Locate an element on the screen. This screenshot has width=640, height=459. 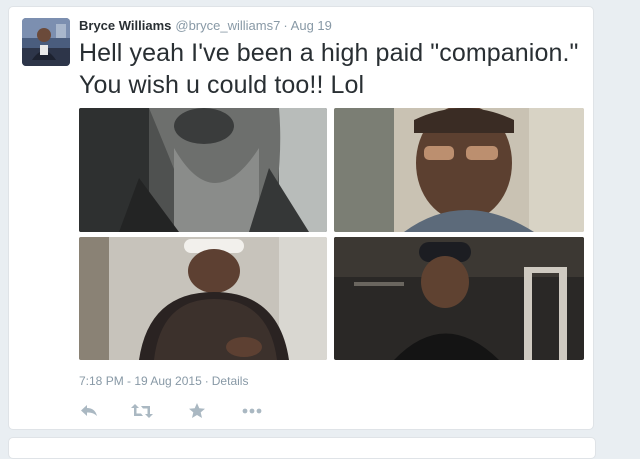
details-link: Details is located at coordinates (230, 381).